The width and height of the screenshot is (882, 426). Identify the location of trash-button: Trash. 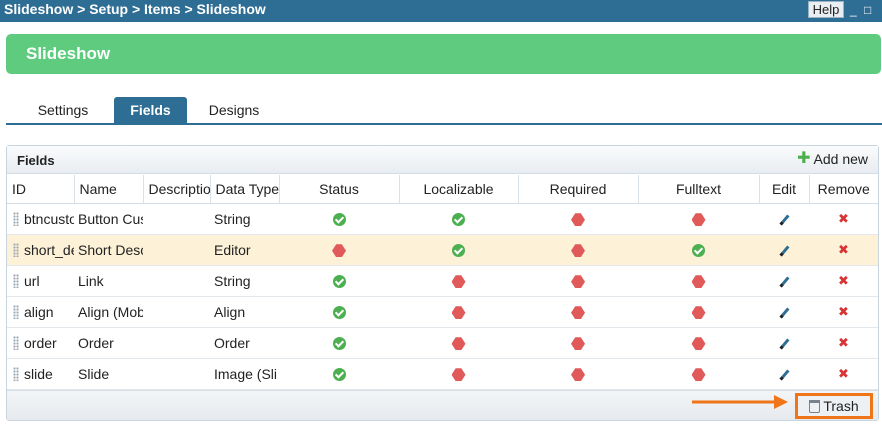
(834, 406).